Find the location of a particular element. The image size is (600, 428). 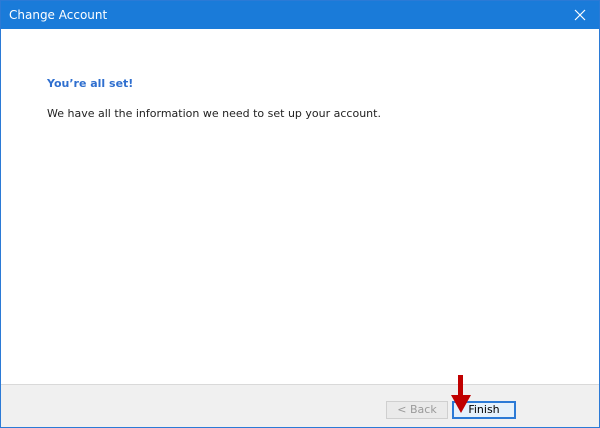

close-icon is located at coordinates (580, 15).